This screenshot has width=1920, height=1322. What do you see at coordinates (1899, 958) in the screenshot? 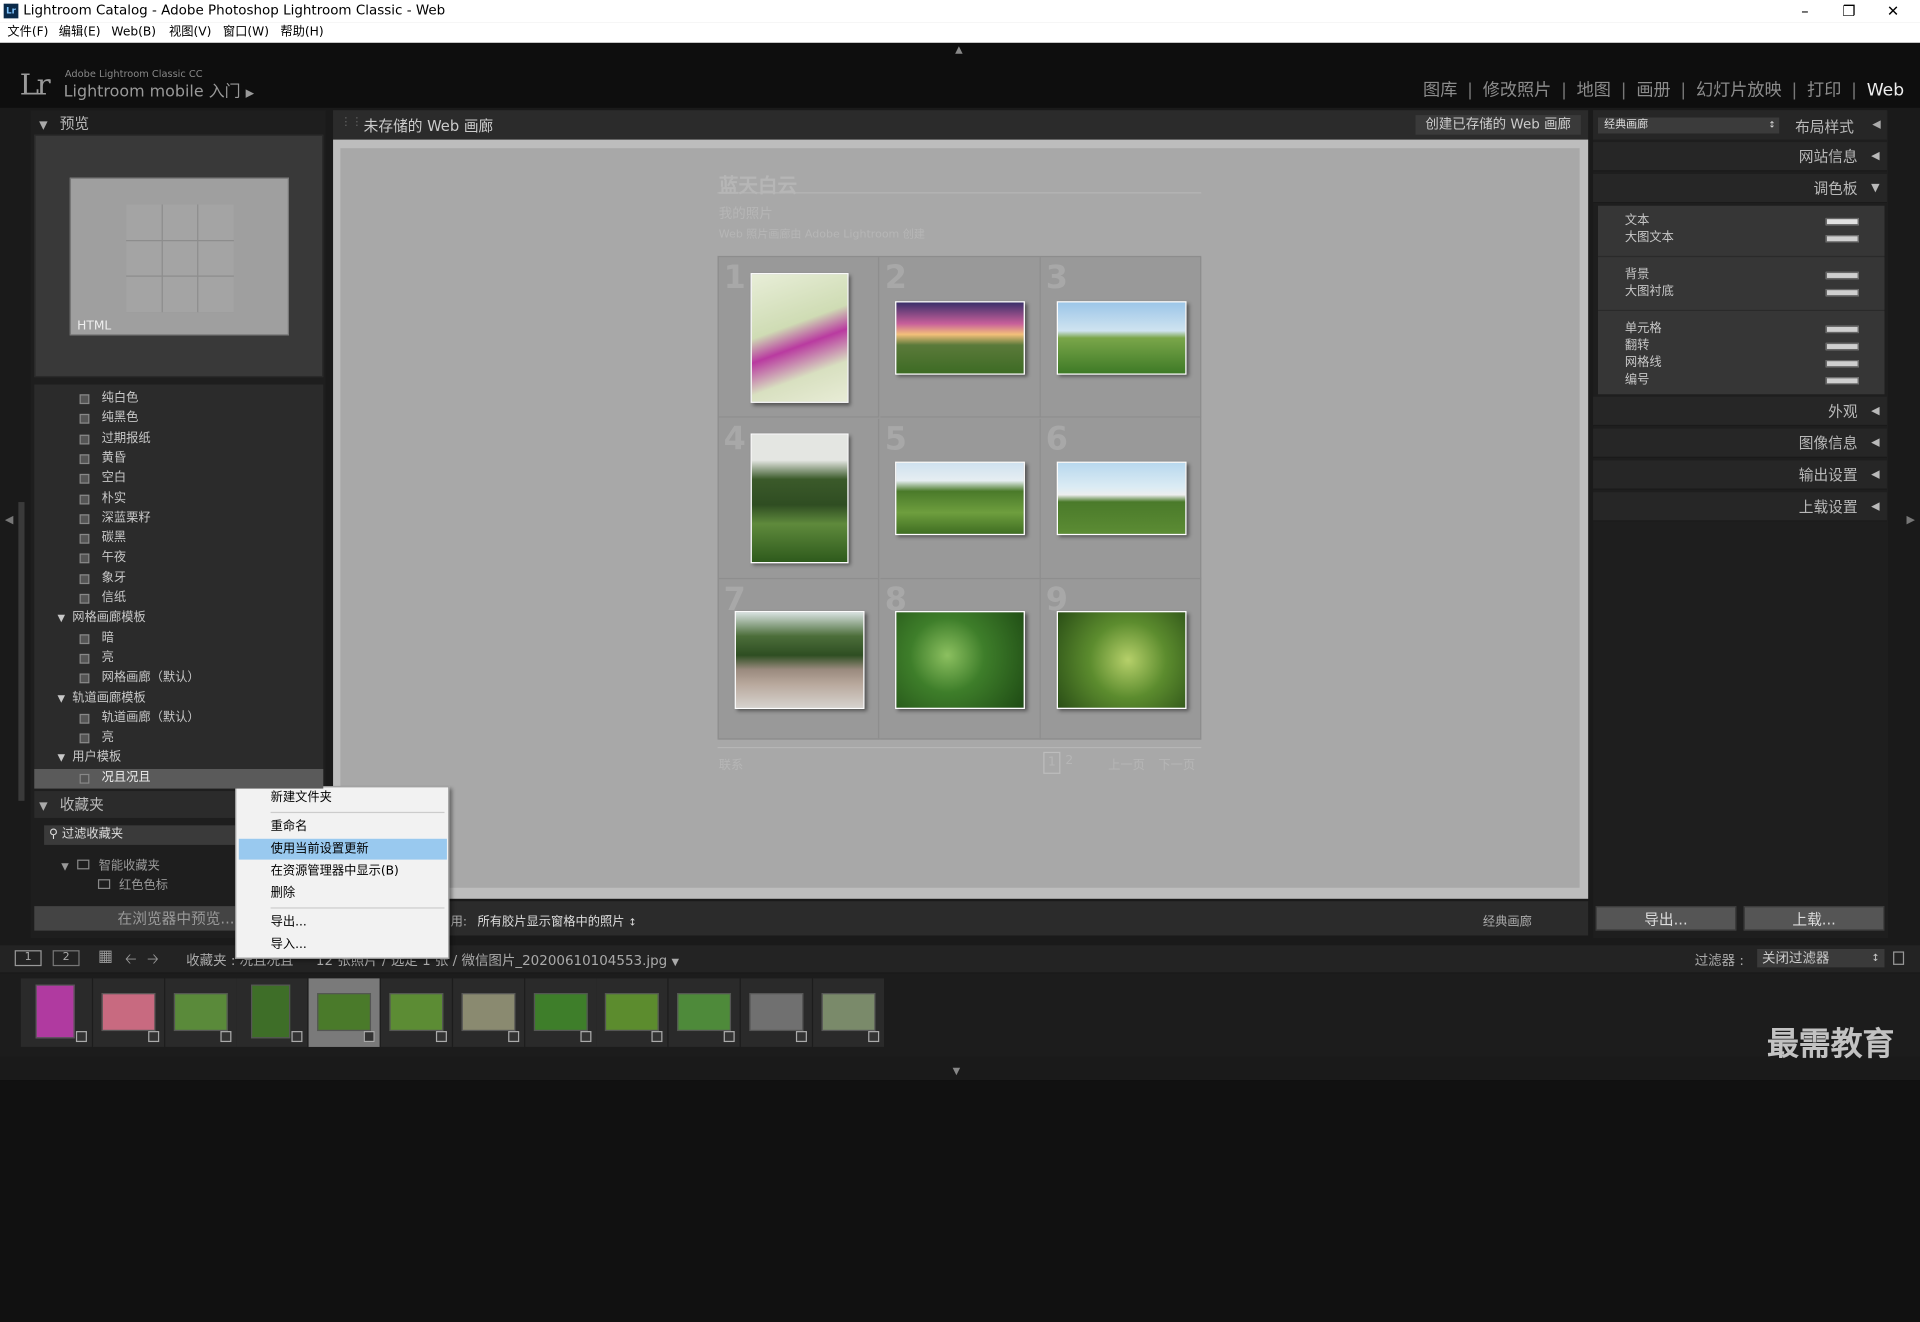
I see `filter-lock-icon` at bounding box center [1899, 958].